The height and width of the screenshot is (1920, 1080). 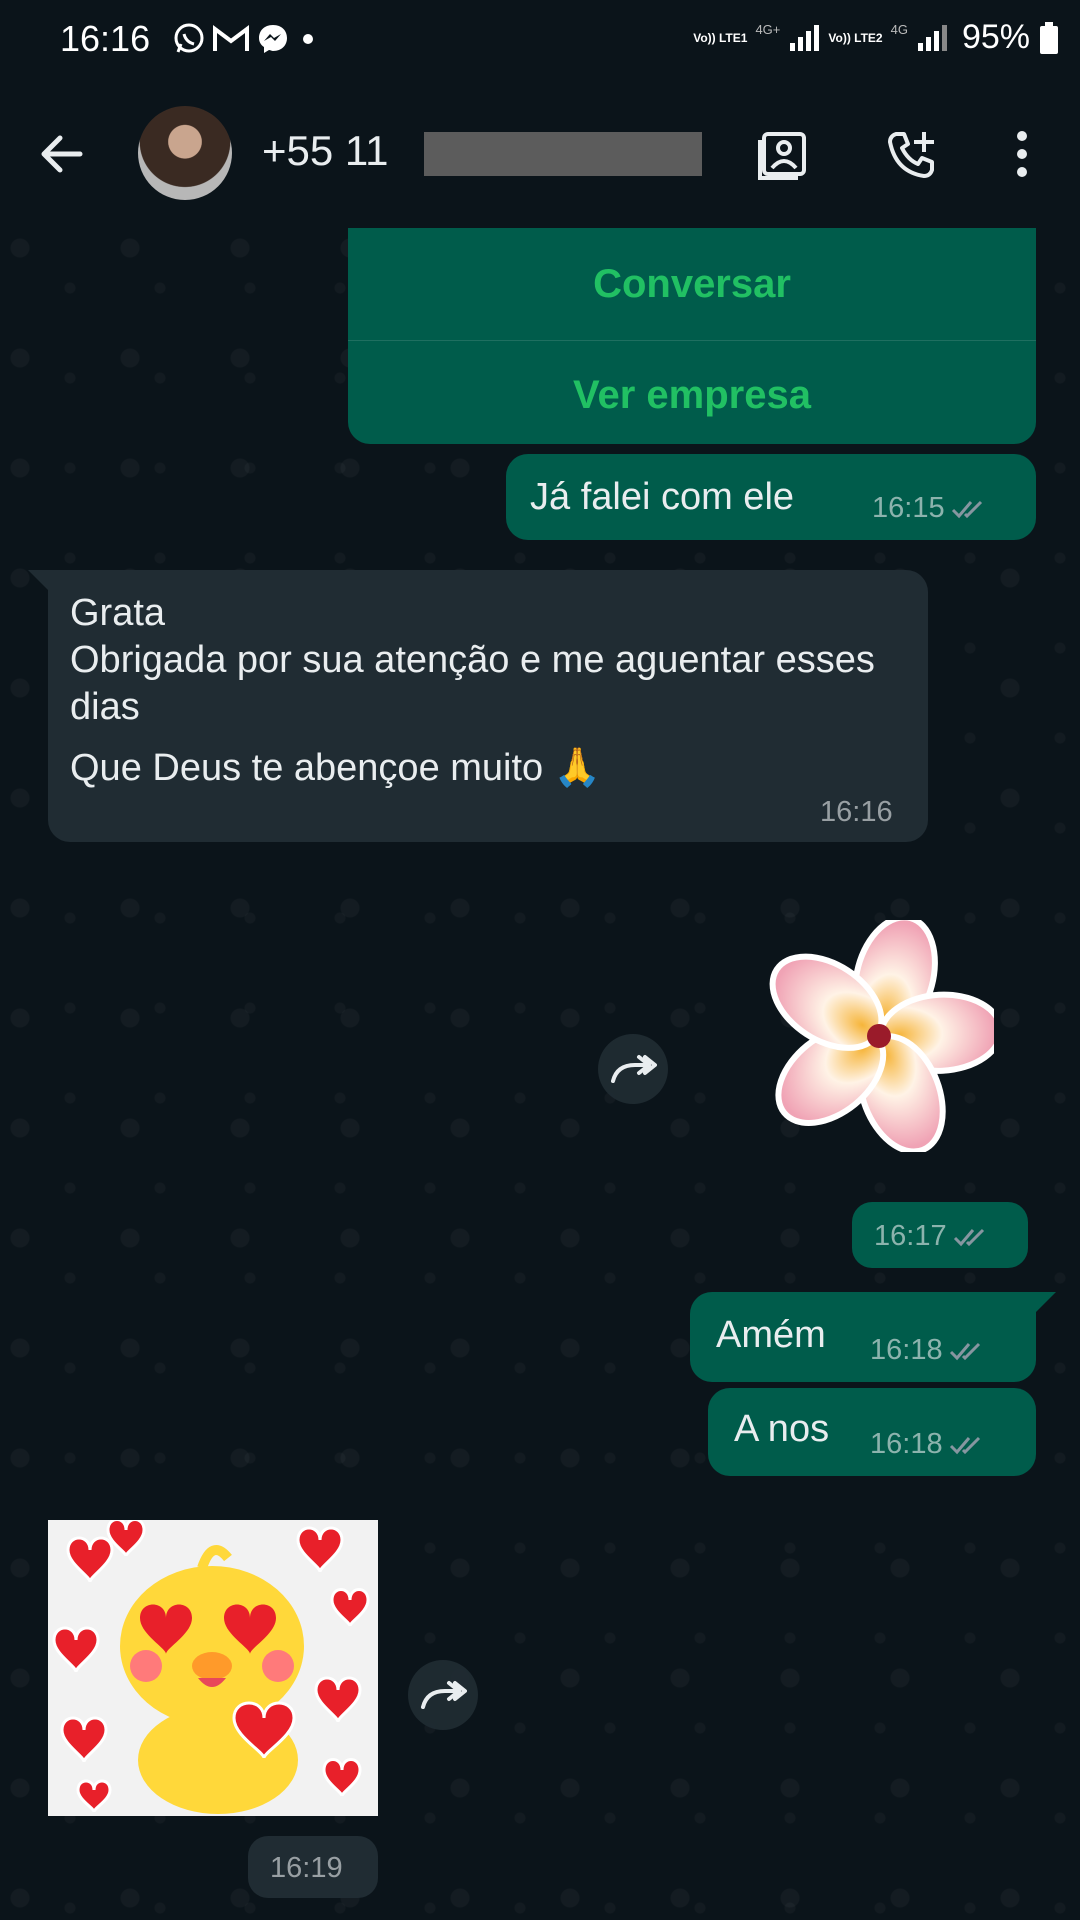 I want to click on message-meta: 16:19, so click(x=306, y=1868).